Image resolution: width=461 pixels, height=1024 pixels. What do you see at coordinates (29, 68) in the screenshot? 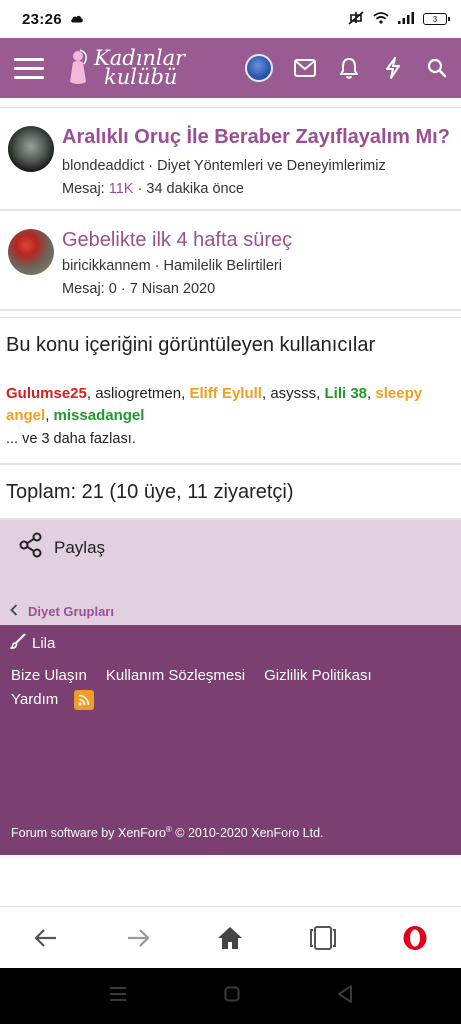
I see `menu-icon` at bounding box center [29, 68].